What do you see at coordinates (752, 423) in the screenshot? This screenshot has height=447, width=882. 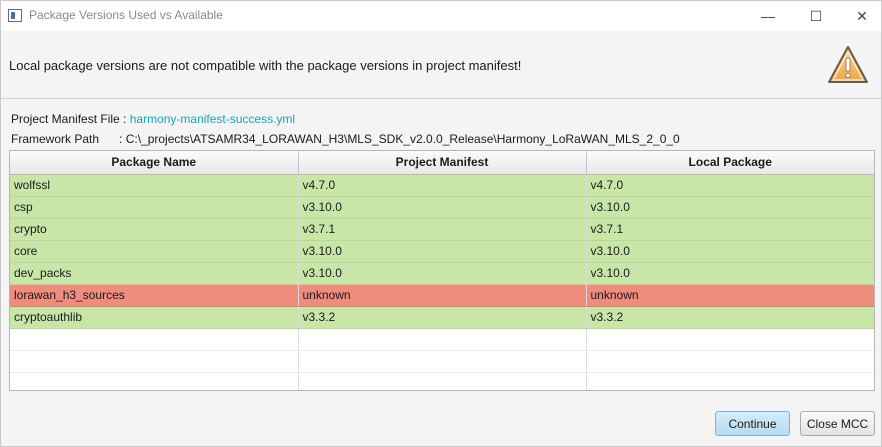 I see `continue-button: Continue` at bounding box center [752, 423].